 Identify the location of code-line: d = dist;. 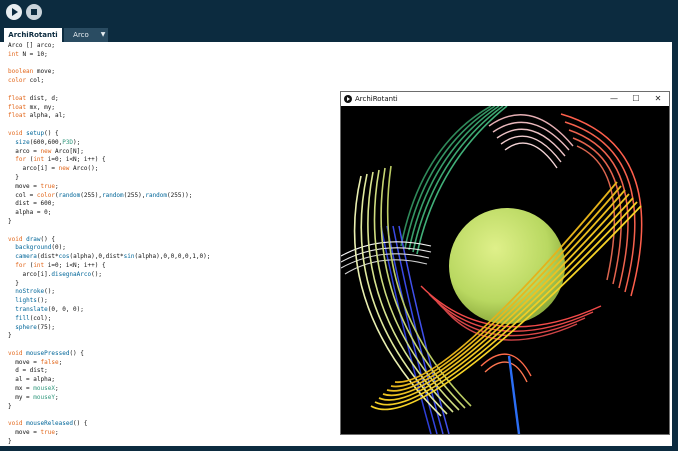
(28, 371).